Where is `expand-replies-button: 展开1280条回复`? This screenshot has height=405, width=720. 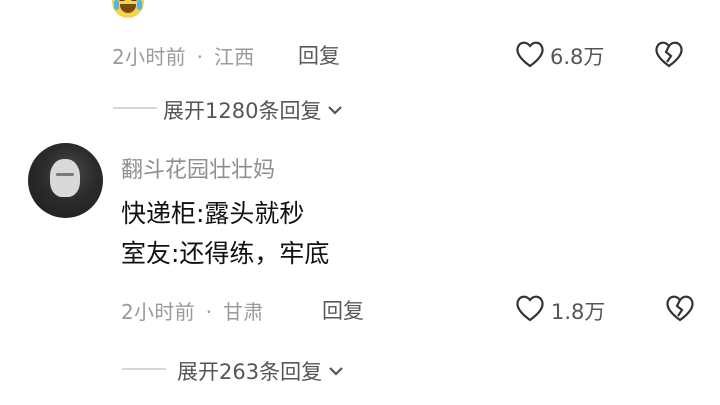 expand-replies-button: 展开1280条回复 is located at coordinates (253, 110).